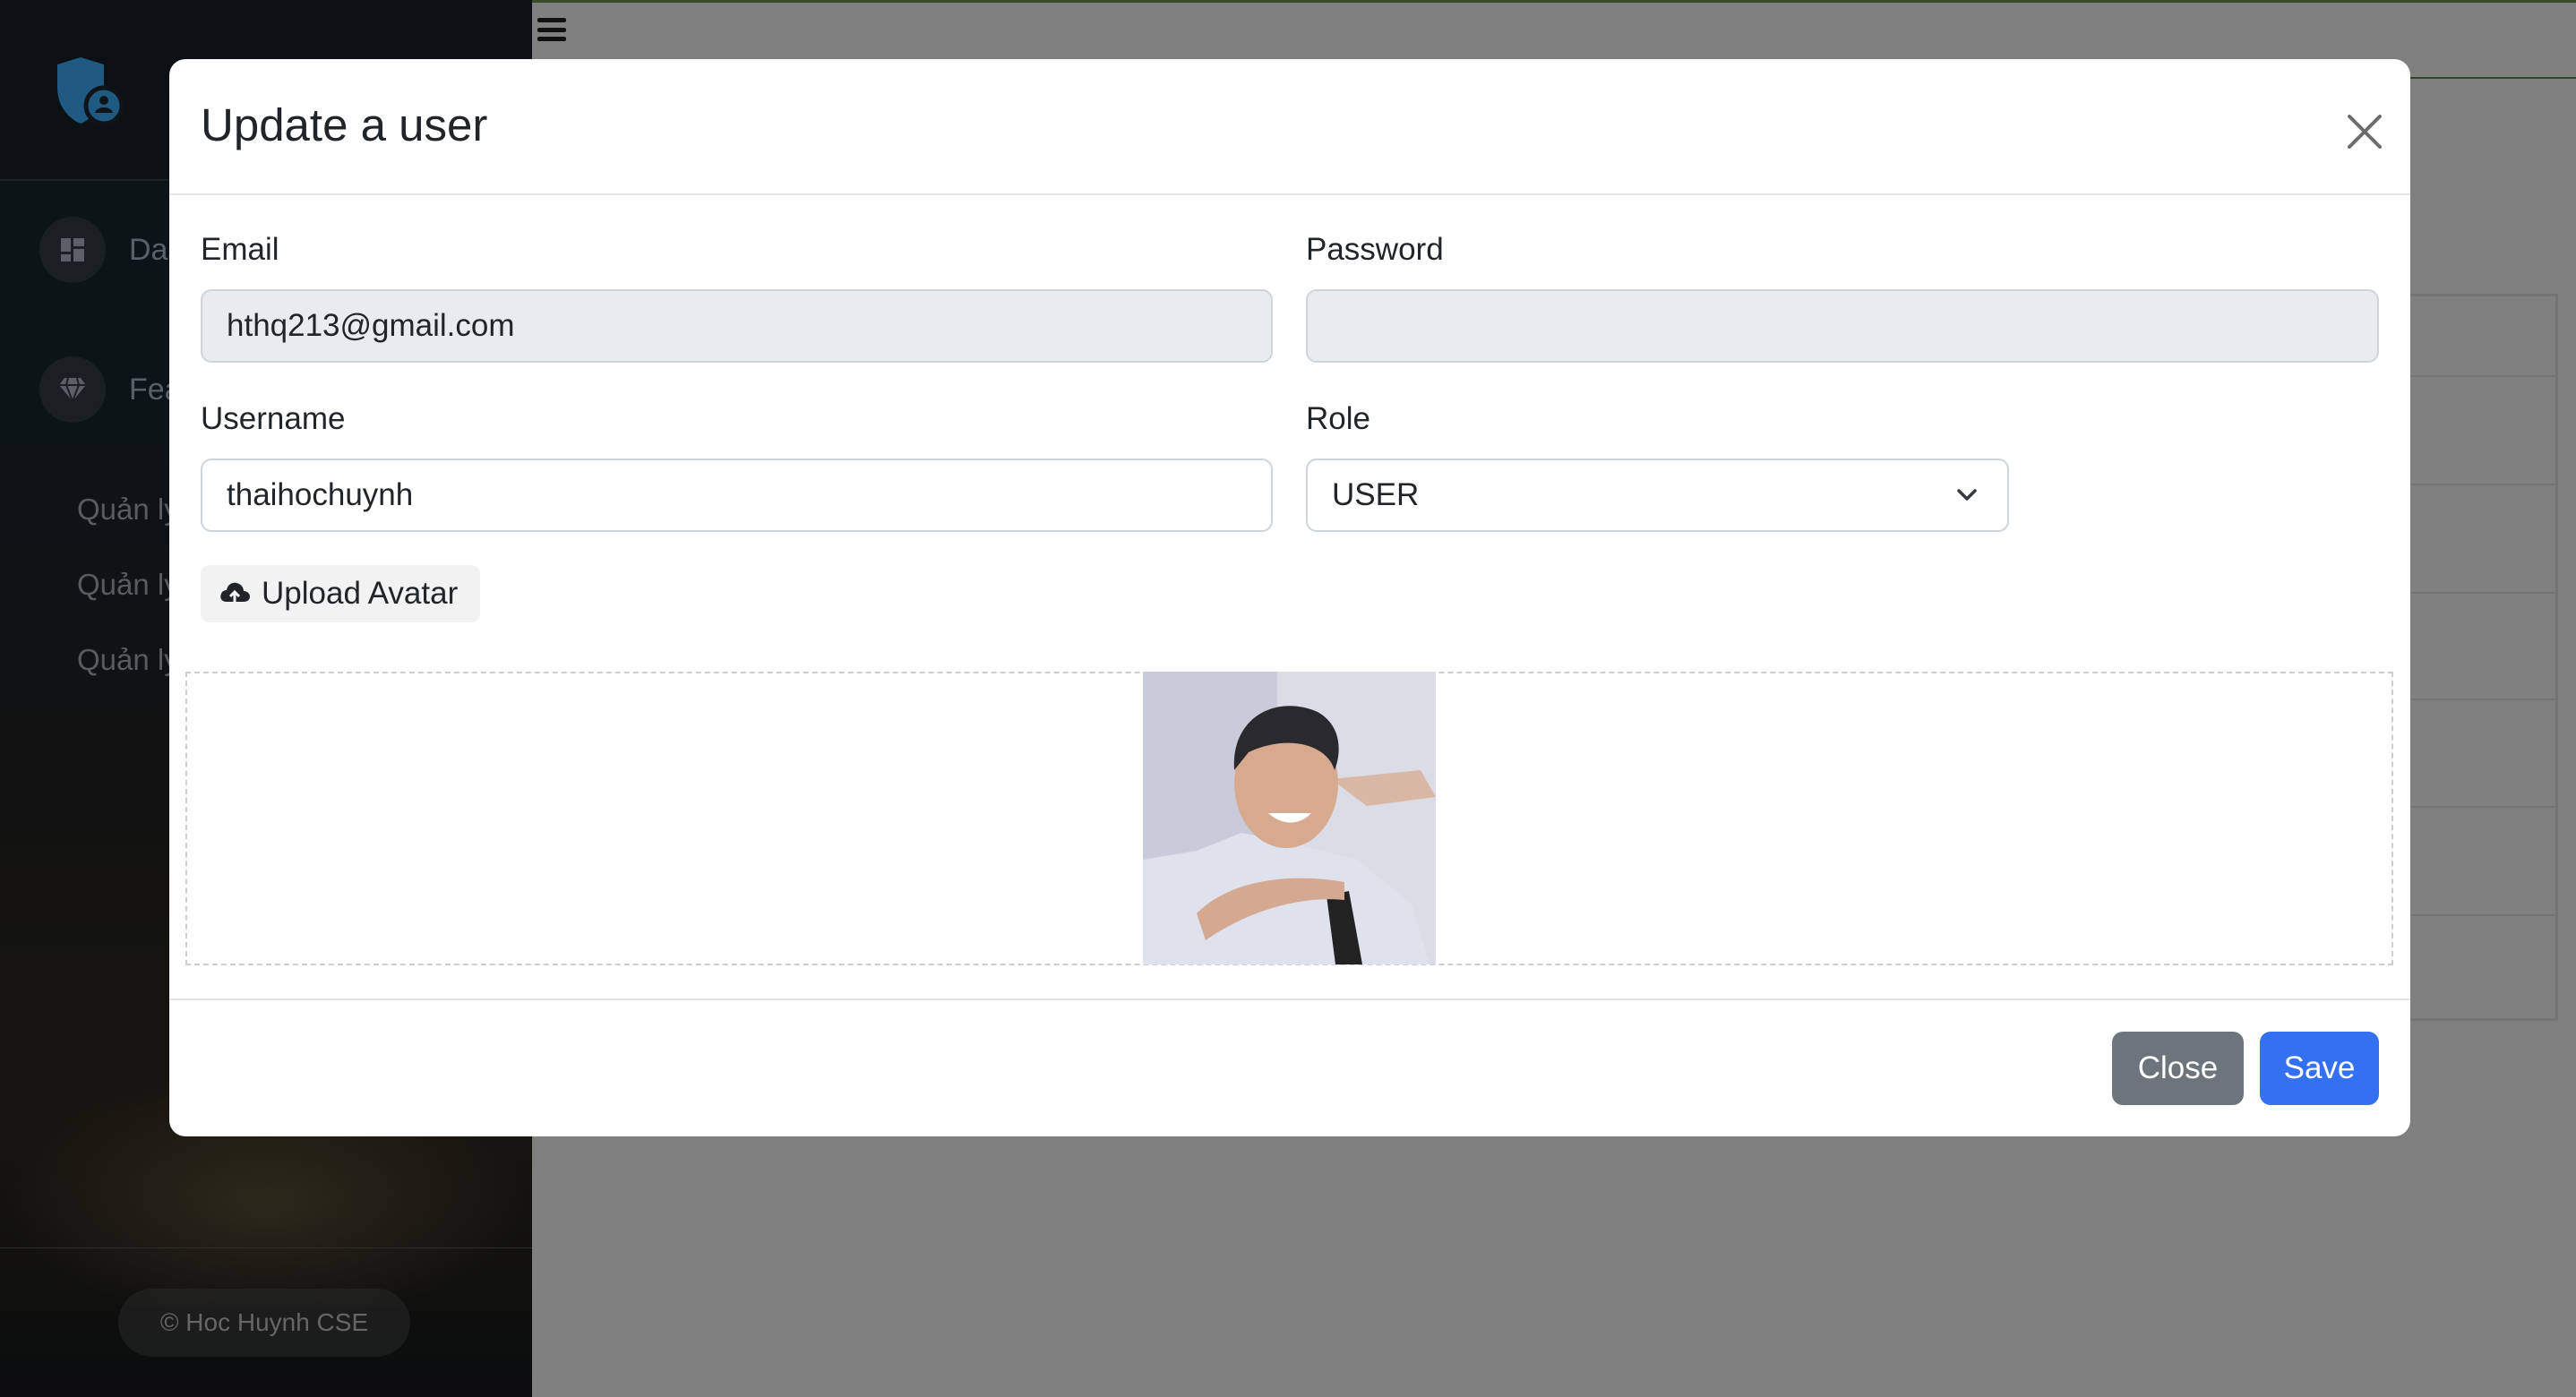  What do you see at coordinates (1289, 999) in the screenshot?
I see `modal-footer-divider` at bounding box center [1289, 999].